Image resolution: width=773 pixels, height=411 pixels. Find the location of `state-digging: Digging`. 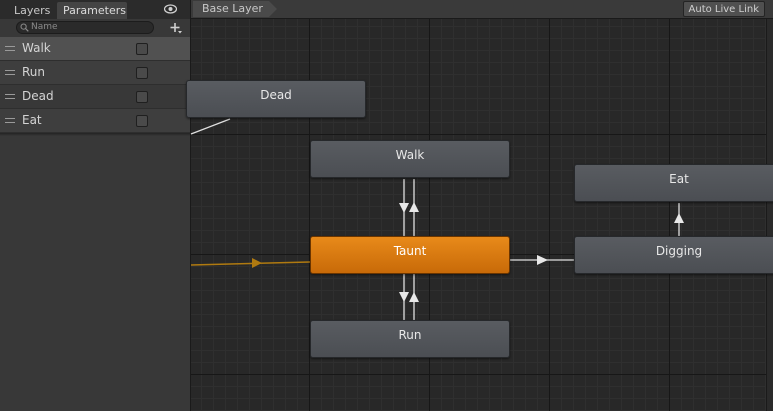

state-digging: Digging is located at coordinates (673, 255).